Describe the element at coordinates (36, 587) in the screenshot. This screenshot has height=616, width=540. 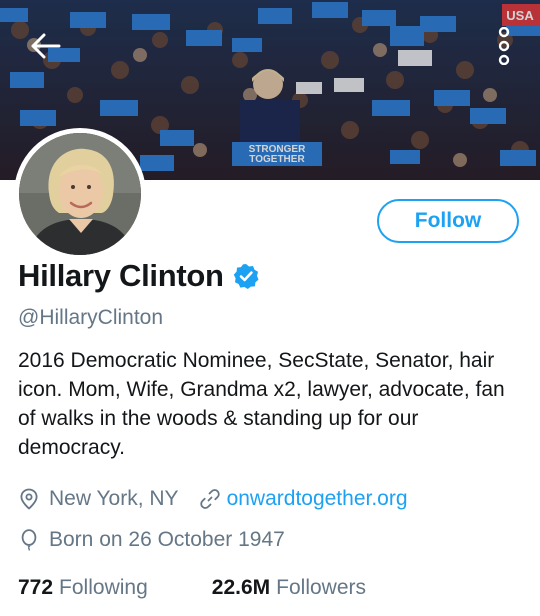
I see `following-count: 772` at that location.